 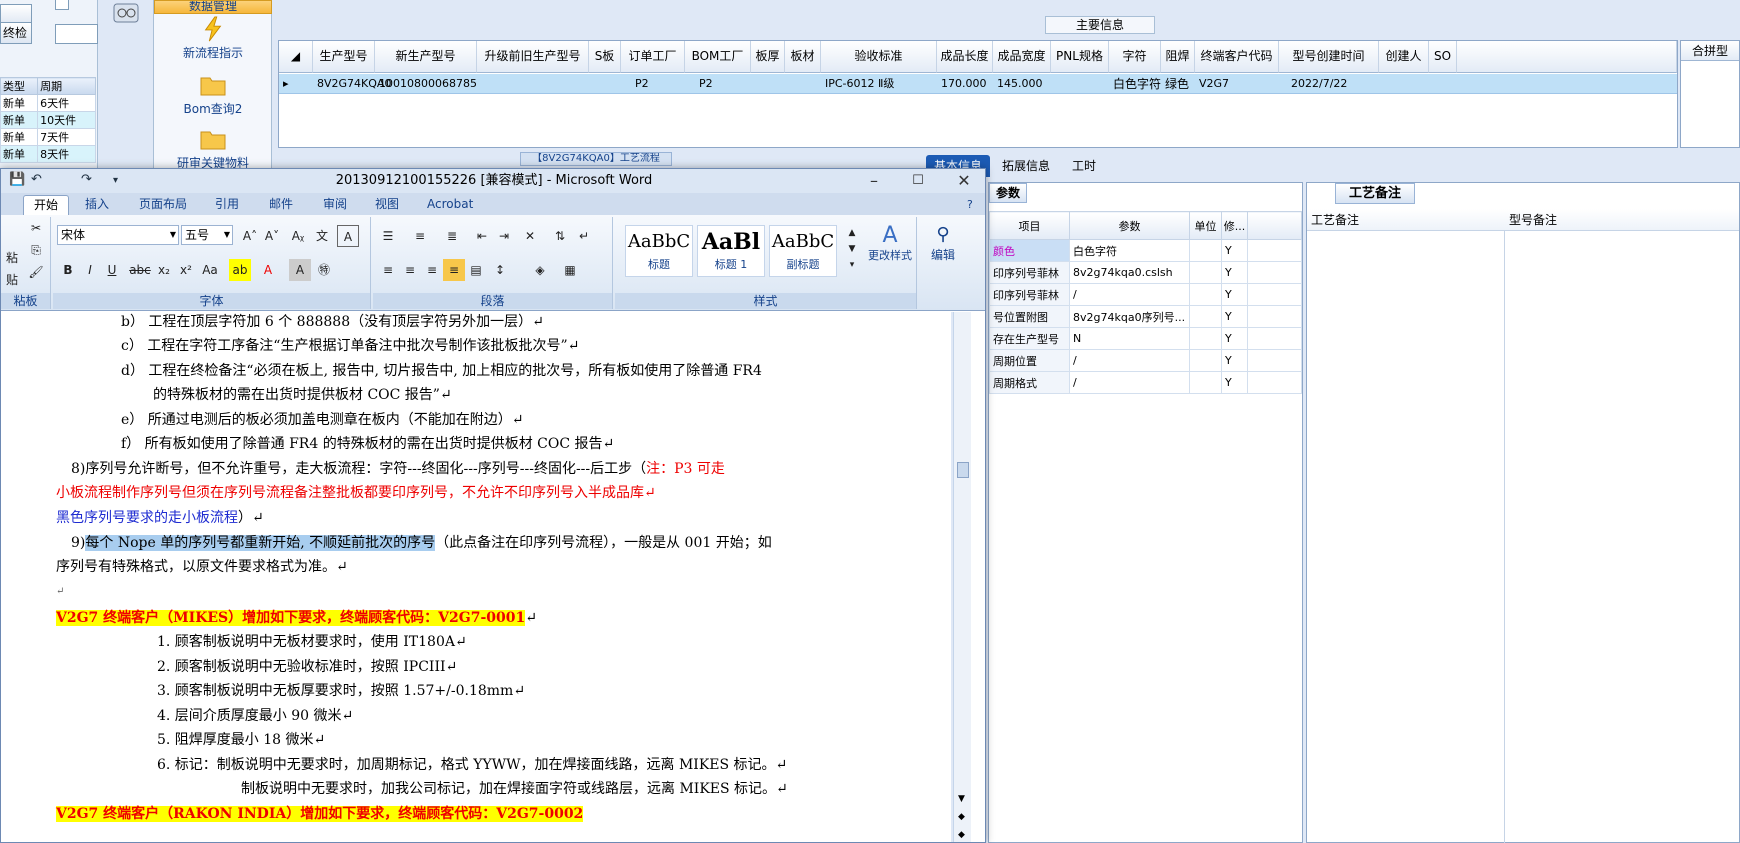 I want to click on show-marks-icon: ↵, so click(x=584, y=236).